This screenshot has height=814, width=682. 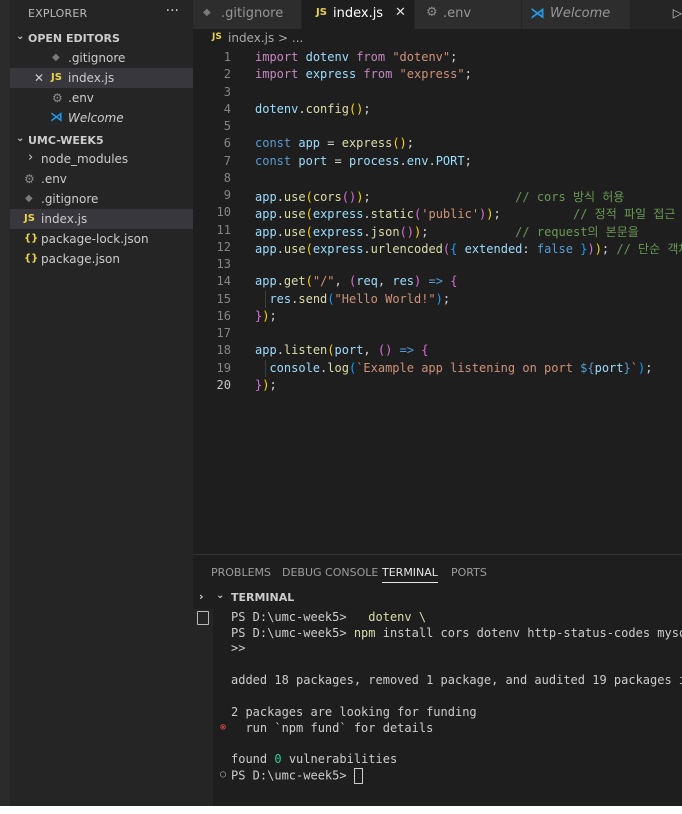 What do you see at coordinates (454, 281) in the screenshot?
I see `code-token: {` at bounding box center [454, 281].